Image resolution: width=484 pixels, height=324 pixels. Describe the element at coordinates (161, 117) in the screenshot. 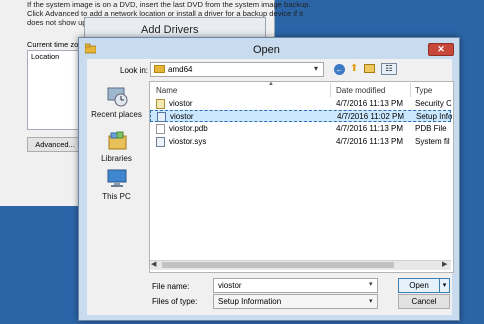

I see `setup-information-icon` at that location.